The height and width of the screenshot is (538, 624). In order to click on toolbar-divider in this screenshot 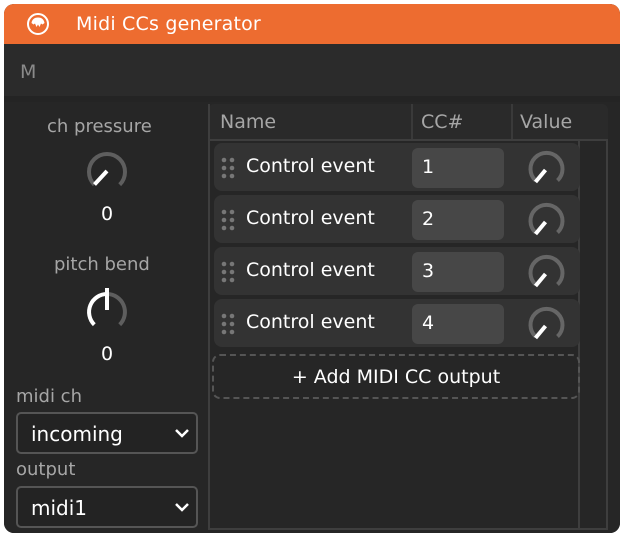, I will do `click(312, 99)`.